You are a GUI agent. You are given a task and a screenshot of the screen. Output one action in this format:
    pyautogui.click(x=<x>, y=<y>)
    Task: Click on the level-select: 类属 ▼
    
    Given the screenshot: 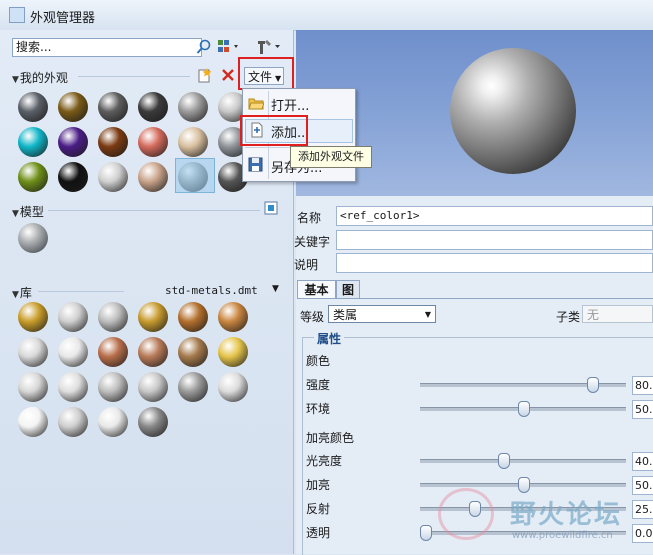 What is the action you would take?
    pyautogui.click(x=382, y=314)
    